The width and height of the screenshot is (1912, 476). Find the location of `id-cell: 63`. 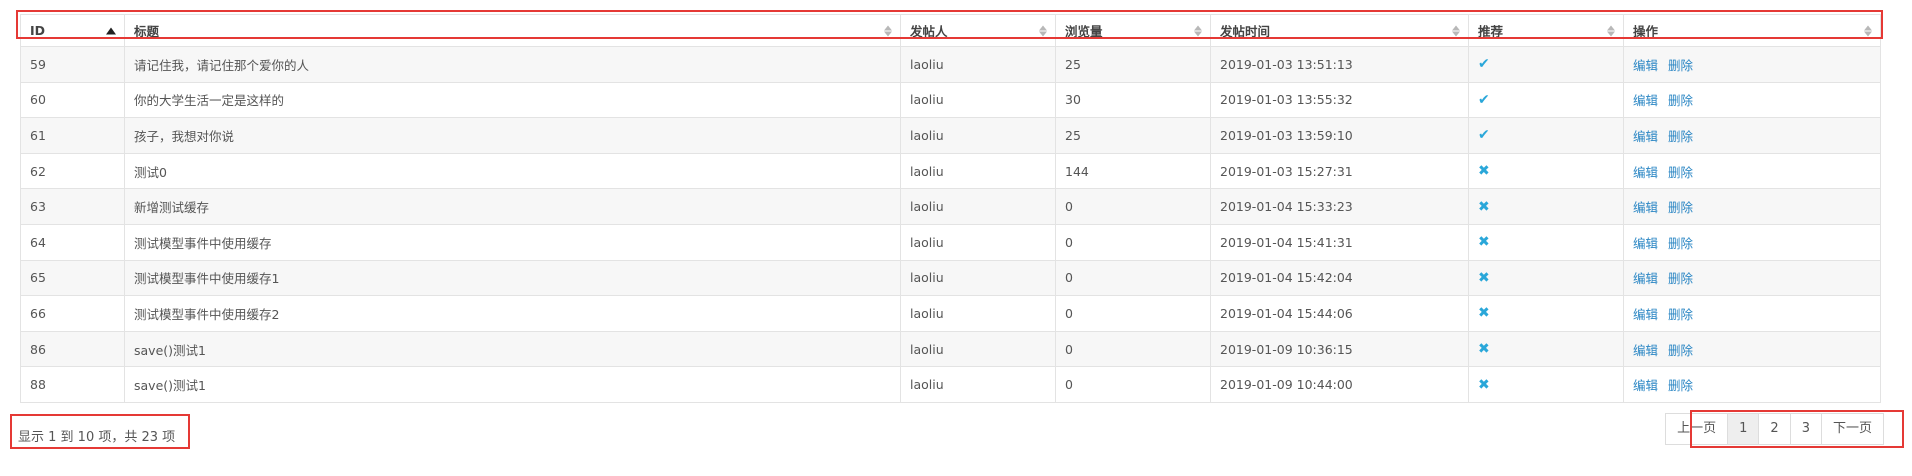

id-cell: 63 is located at coordinates (72, 206).